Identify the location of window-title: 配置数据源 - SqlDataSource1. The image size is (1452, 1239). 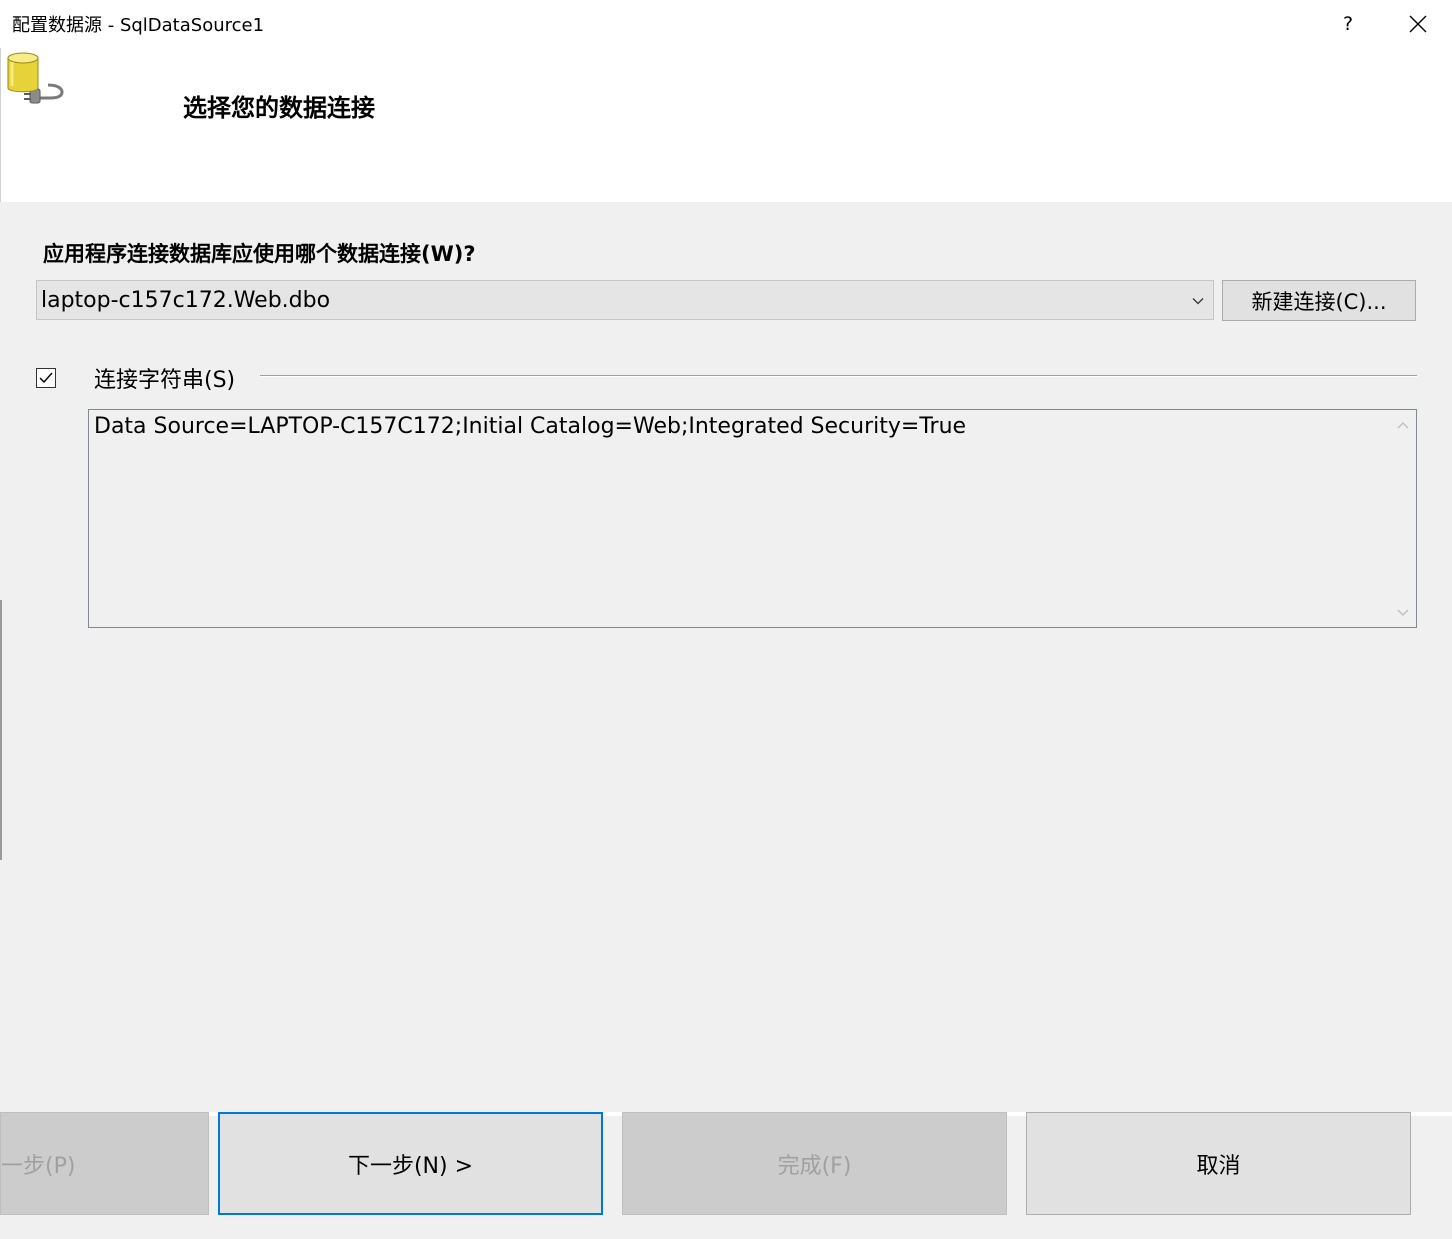
(138, 25).